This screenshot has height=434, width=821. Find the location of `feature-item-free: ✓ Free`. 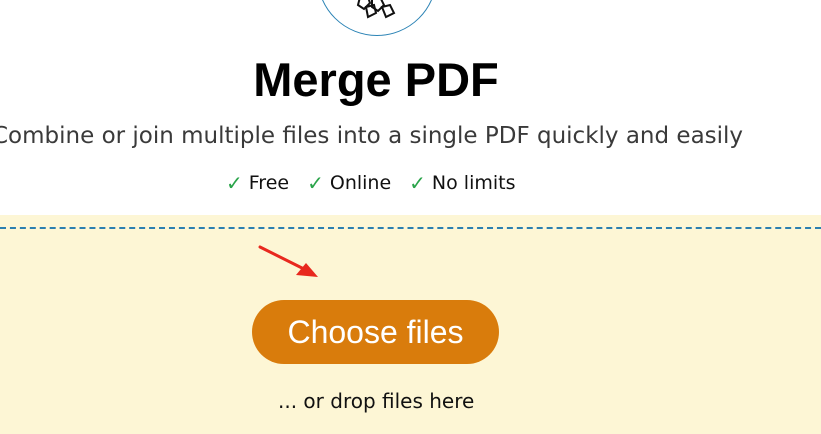

feature-item-free: ✓ Free is located at coordinates (257, 183).